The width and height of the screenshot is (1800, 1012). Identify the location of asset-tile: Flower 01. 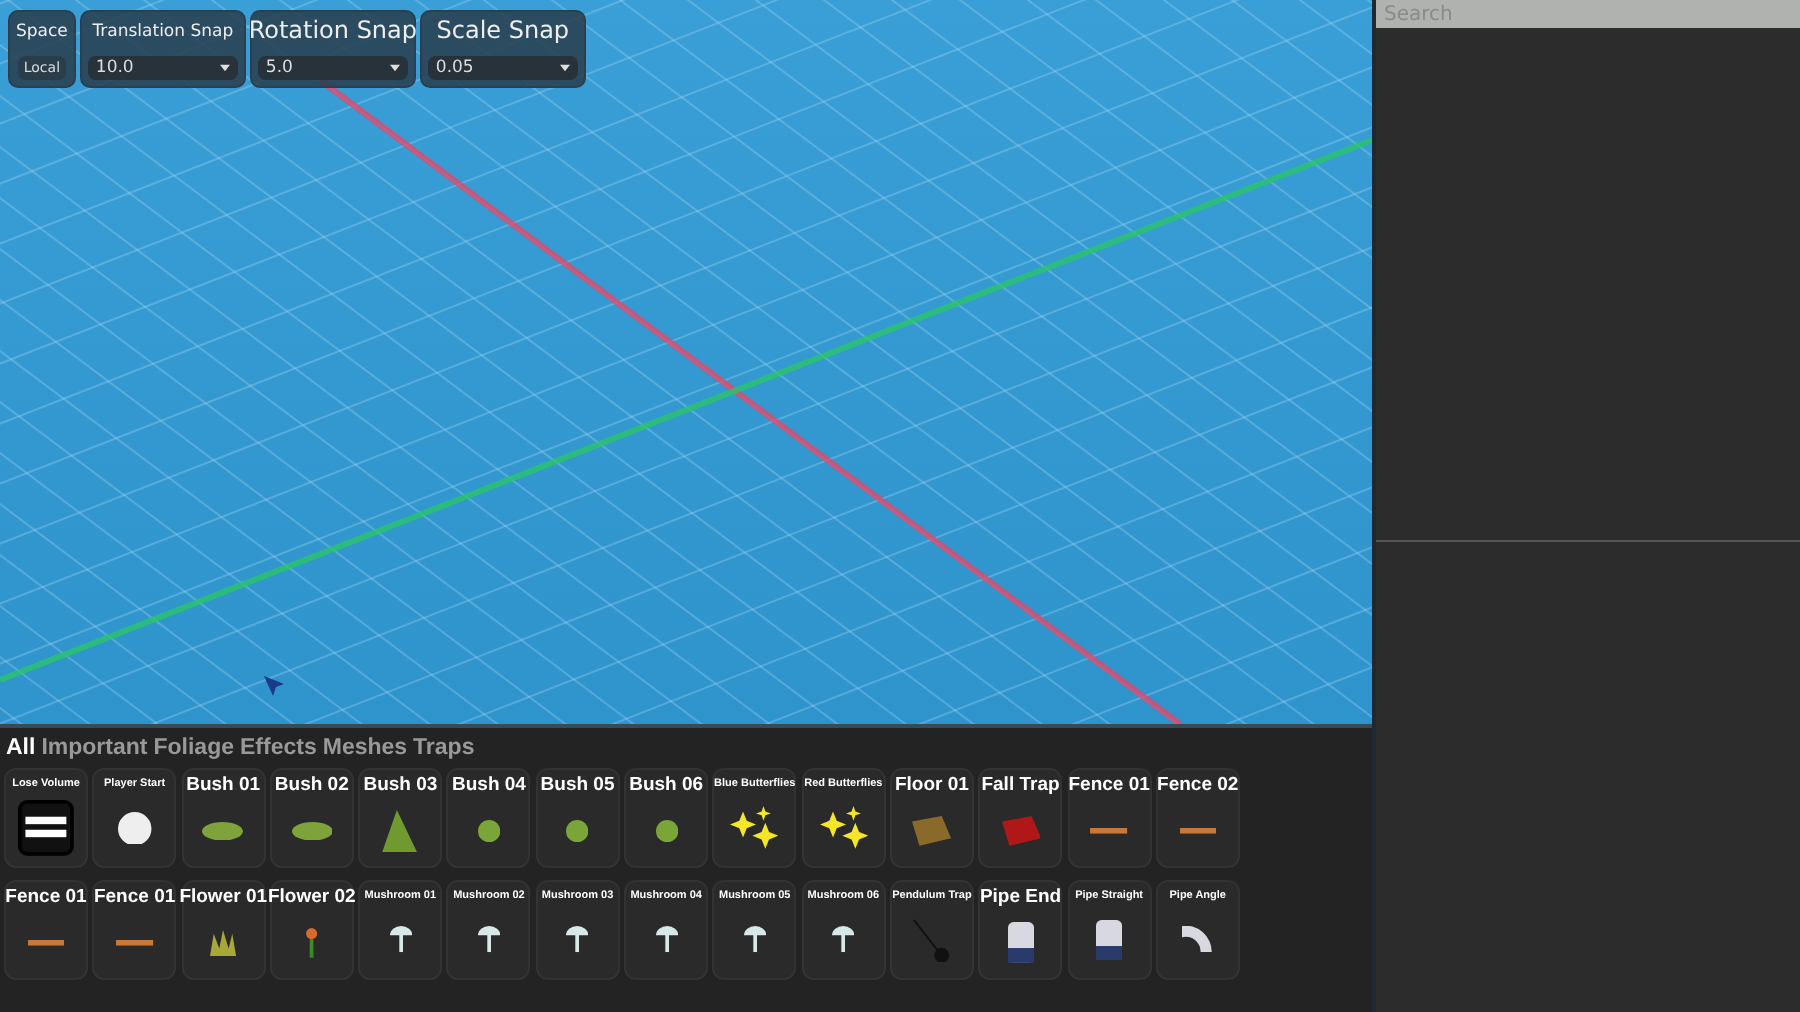
(223, 930).